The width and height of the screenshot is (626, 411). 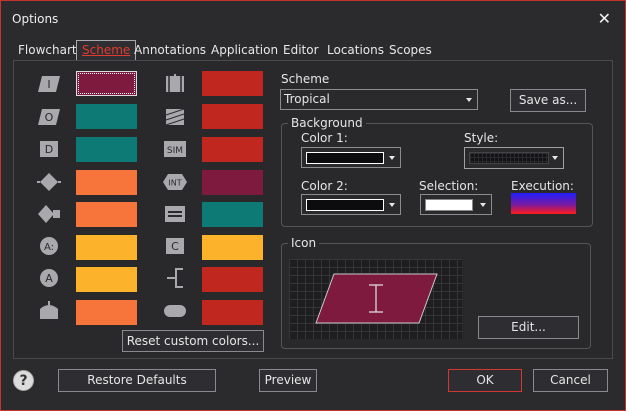 What do you see at coordinates (355, 50) in the screenshot?
I see `tab-locations: Locations` at bounding box center [355, 50].